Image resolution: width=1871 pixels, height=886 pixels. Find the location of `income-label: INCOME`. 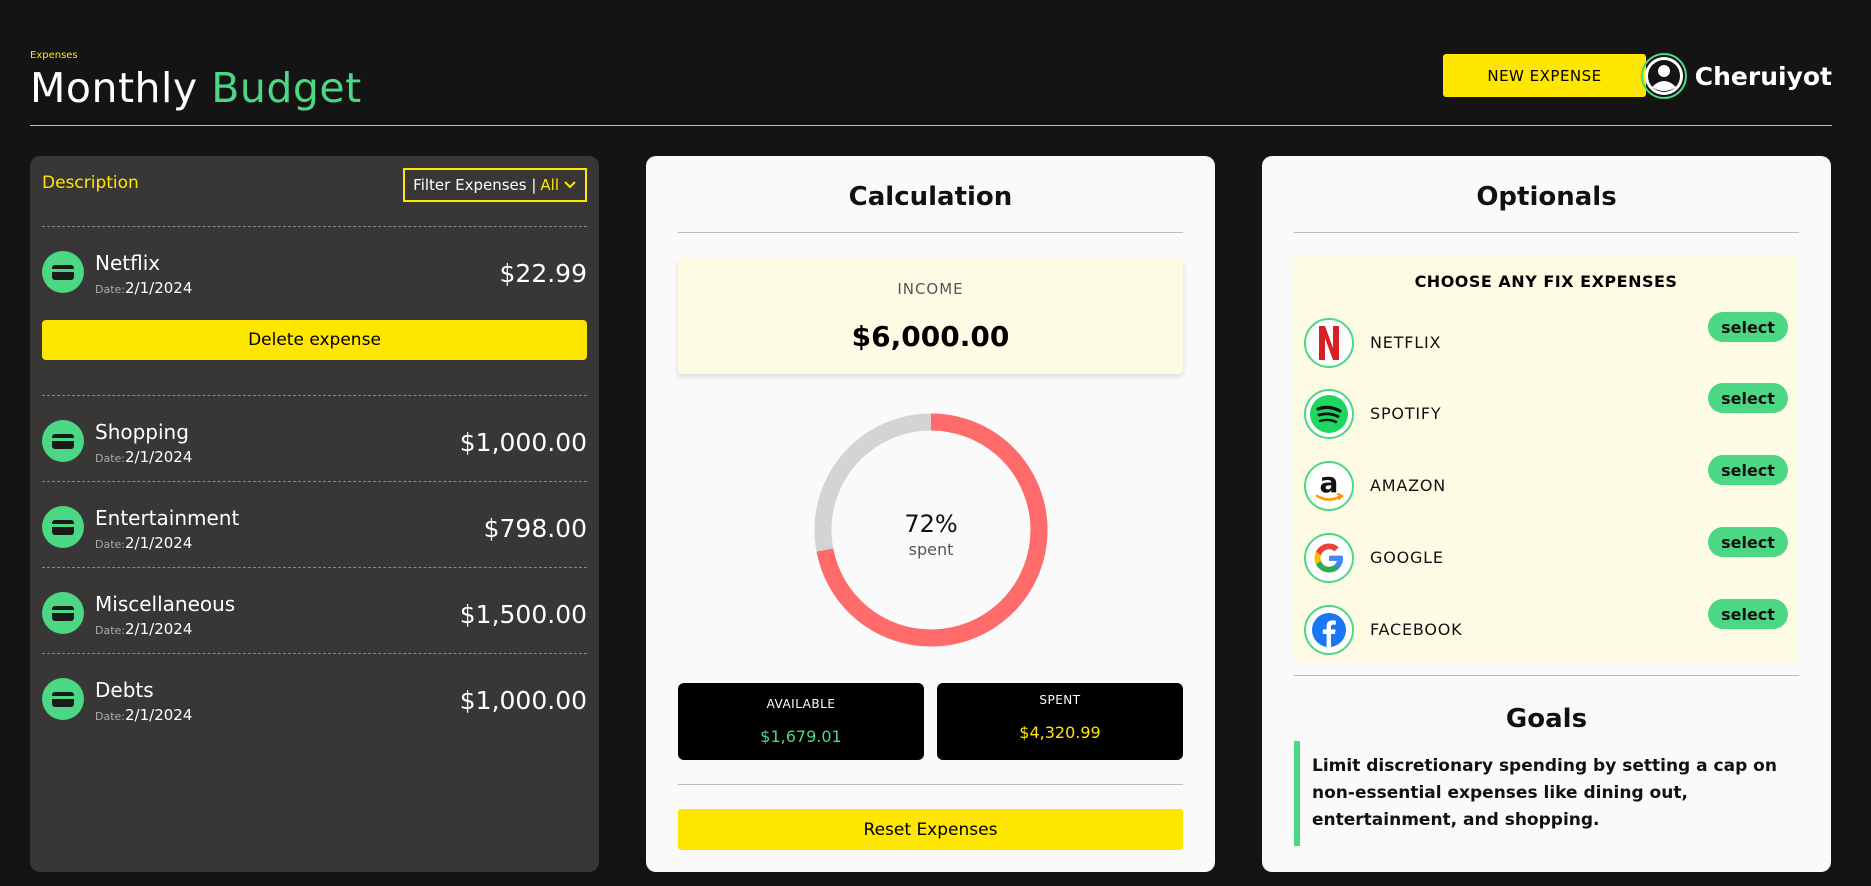

income-label: INCOME is located at coordinates (930, 289).